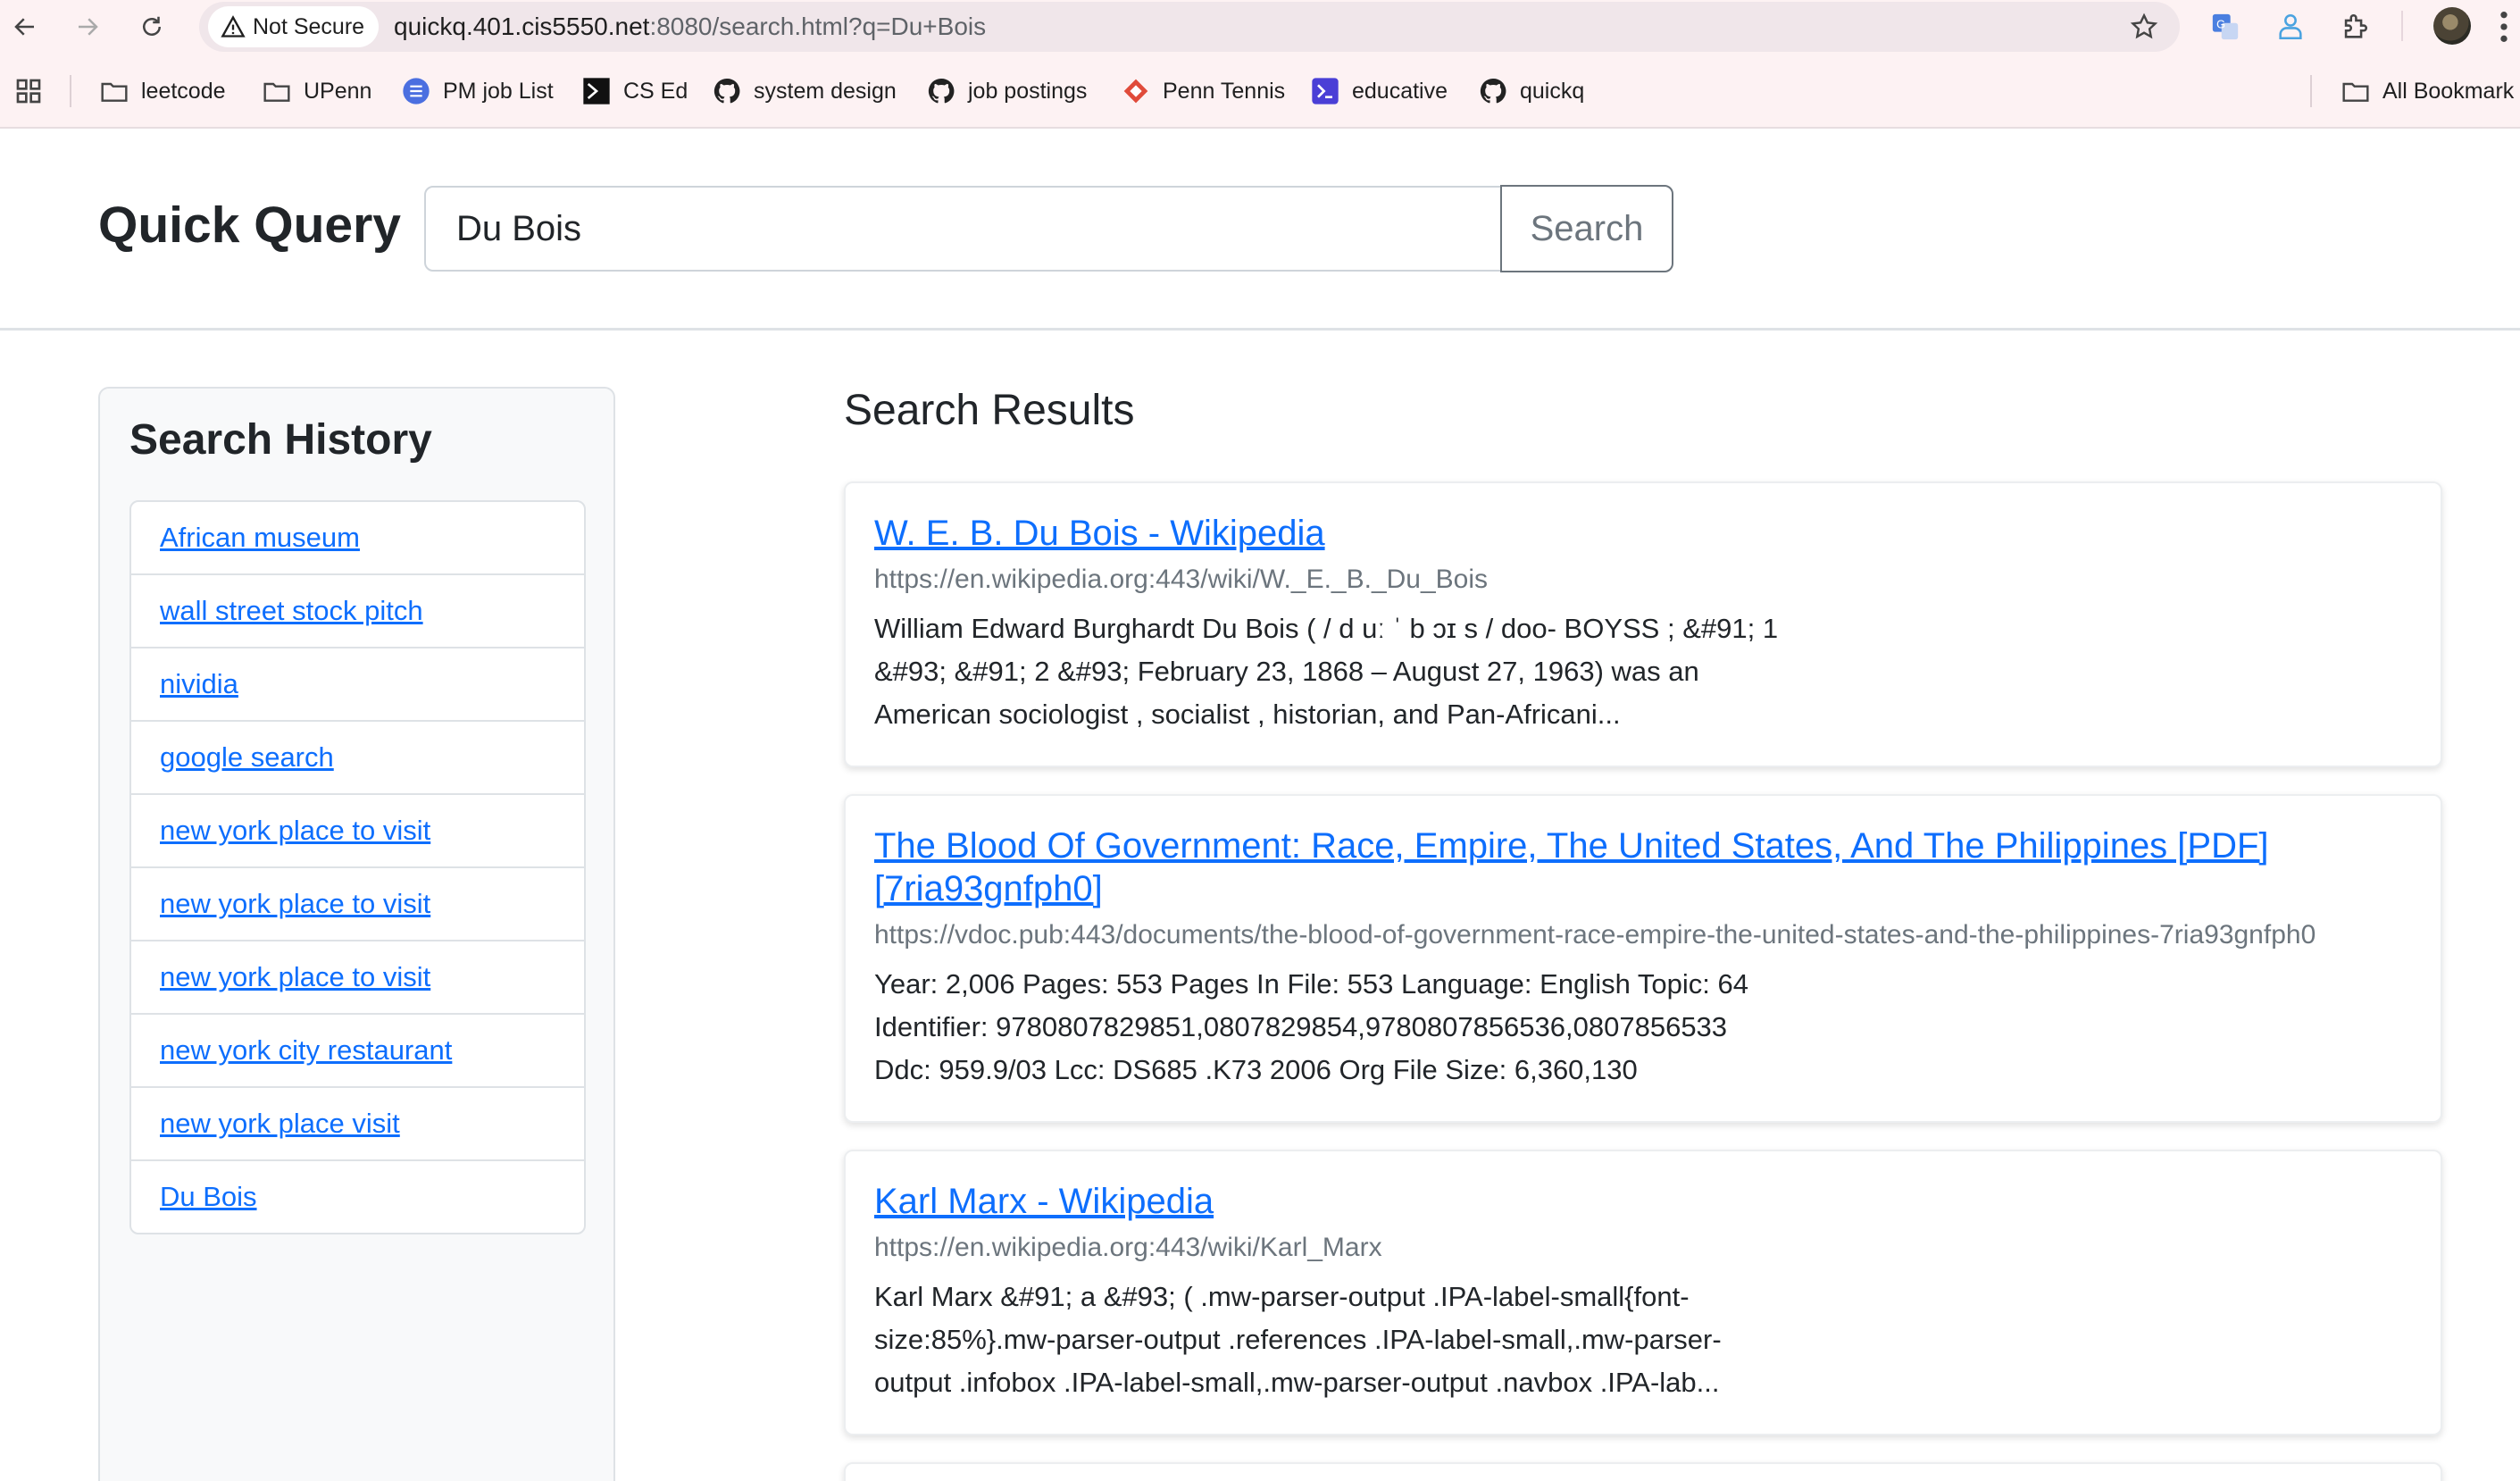 Image resolution: width=2520 pixels, height=1481 pixels. Describe the element at coordinates (357, 758) in the screenshot. I see `history-item: google search` at that location.